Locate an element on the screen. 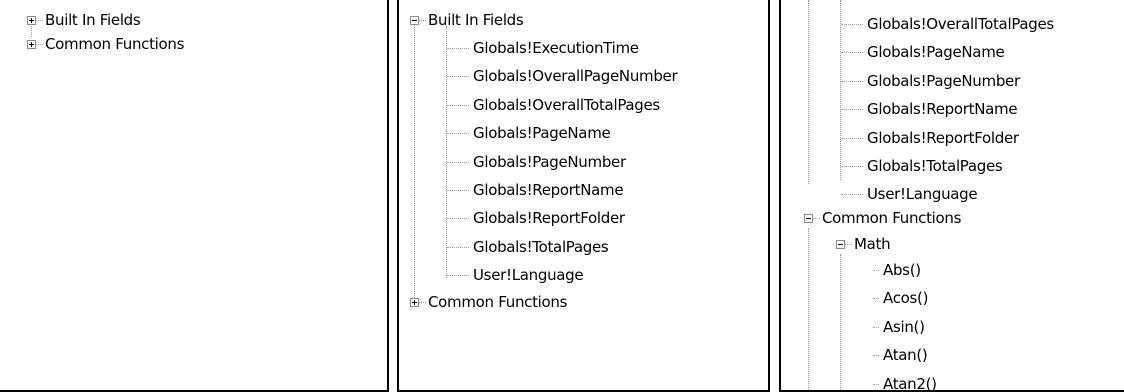 The width and height of the screenshot is (1124, 392). tree-leaf-item: Abs() is located at coordinates (895, 270).